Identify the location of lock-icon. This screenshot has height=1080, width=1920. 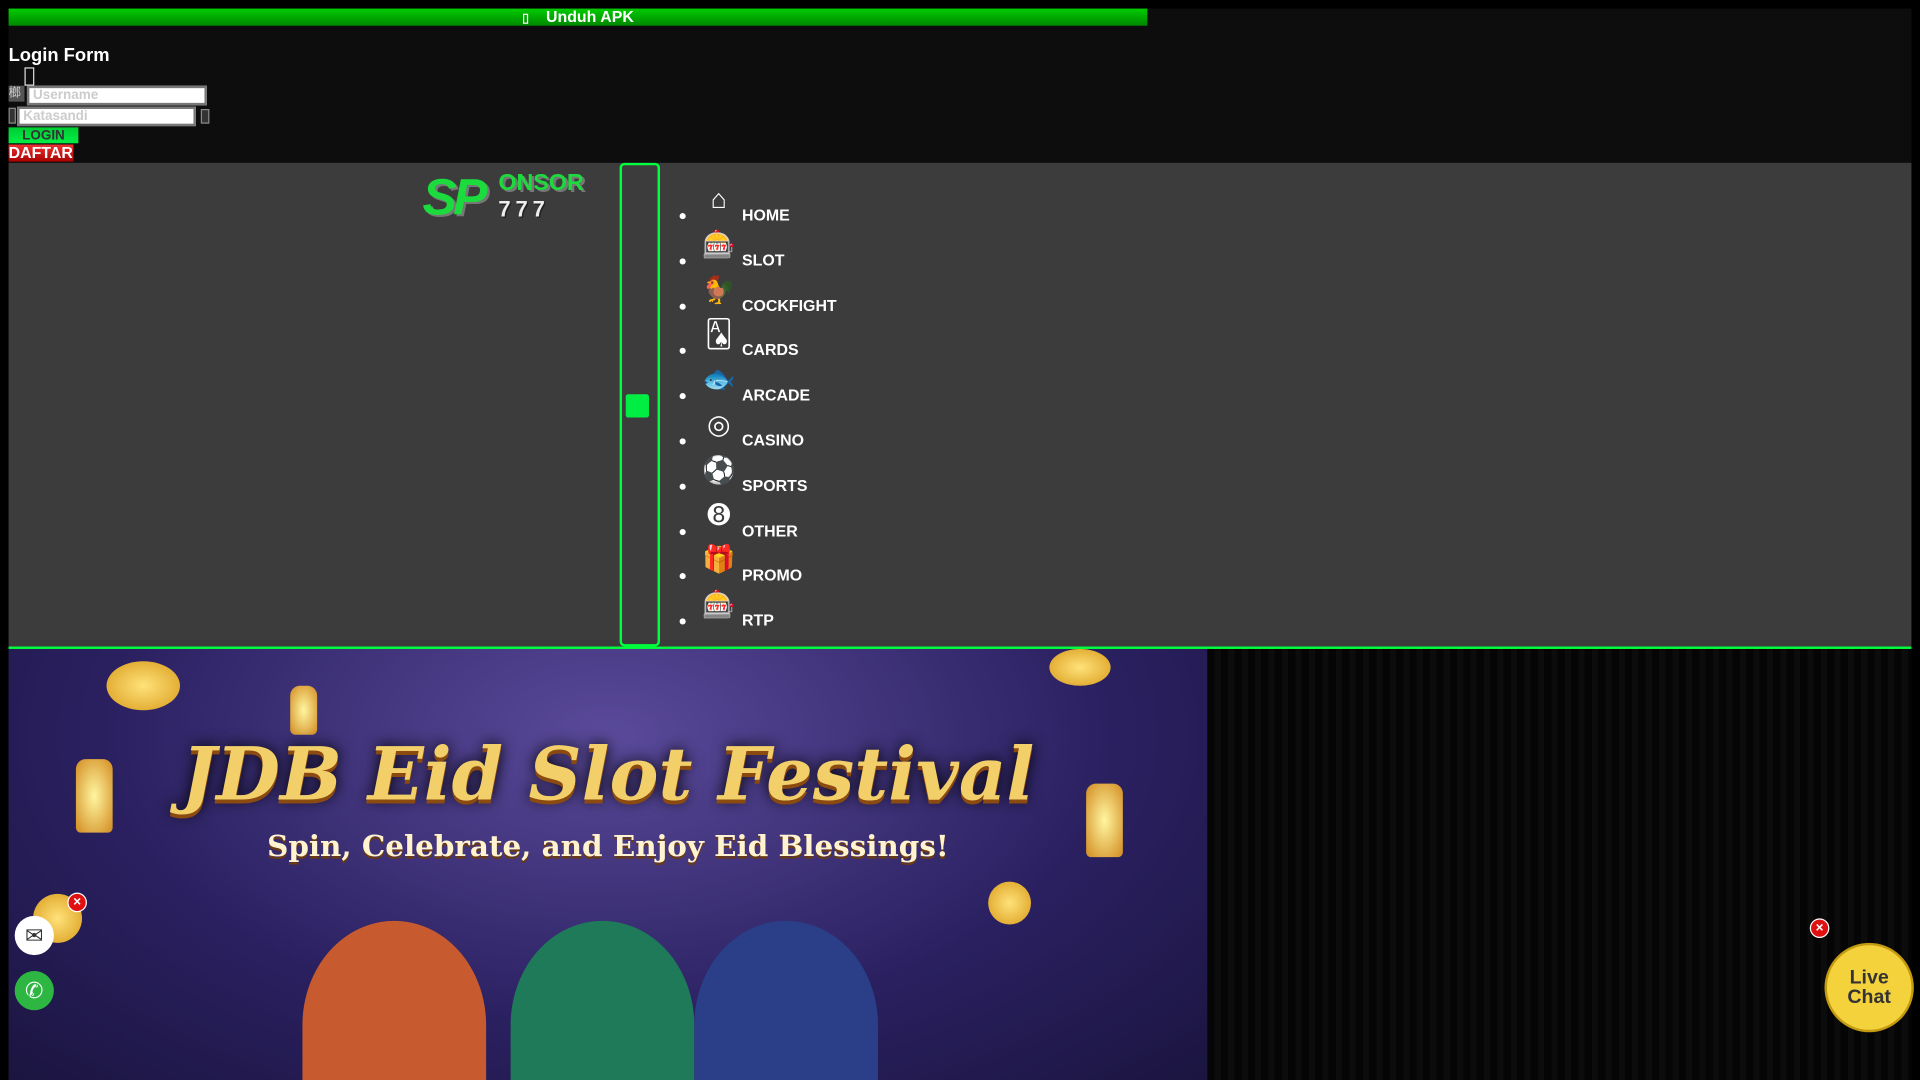
(12, 115).